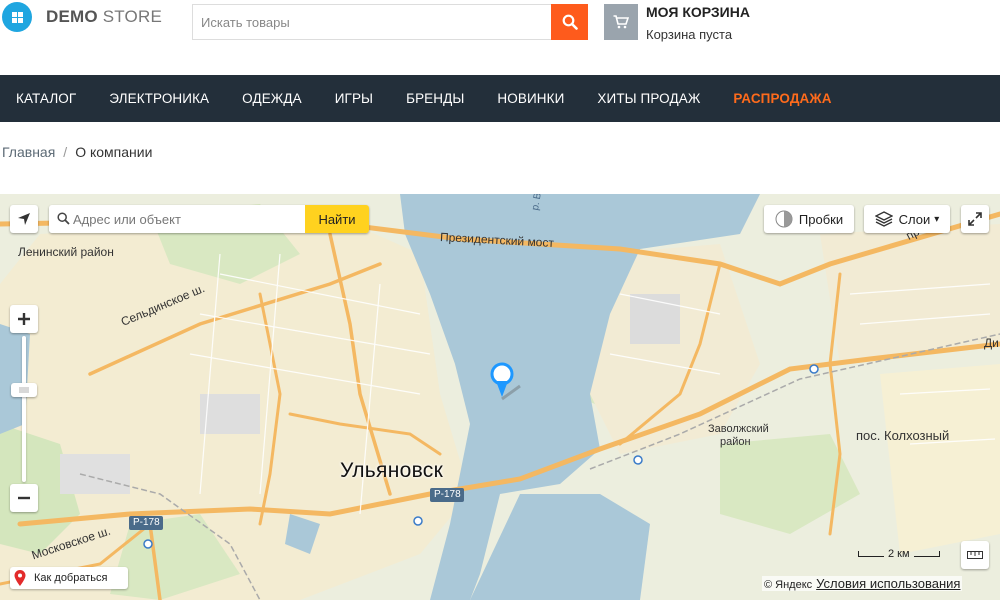 This screenshot has height=600, width=1000. I want to click on copyright-text: © Яндекс, so click(788, 585).